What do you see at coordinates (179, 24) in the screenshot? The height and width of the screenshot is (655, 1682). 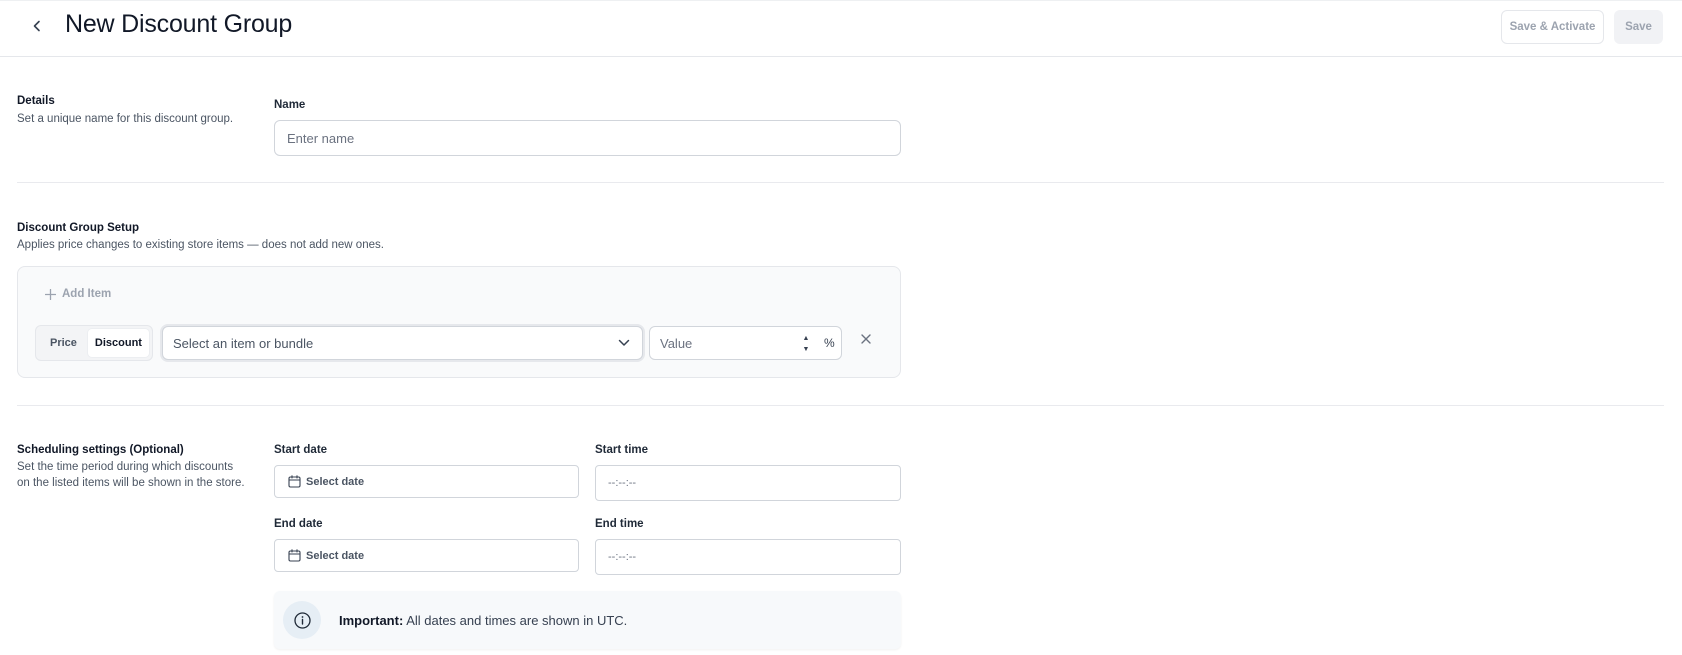 I see `page-title: New Discount Group` at bounding box center [179, 24].